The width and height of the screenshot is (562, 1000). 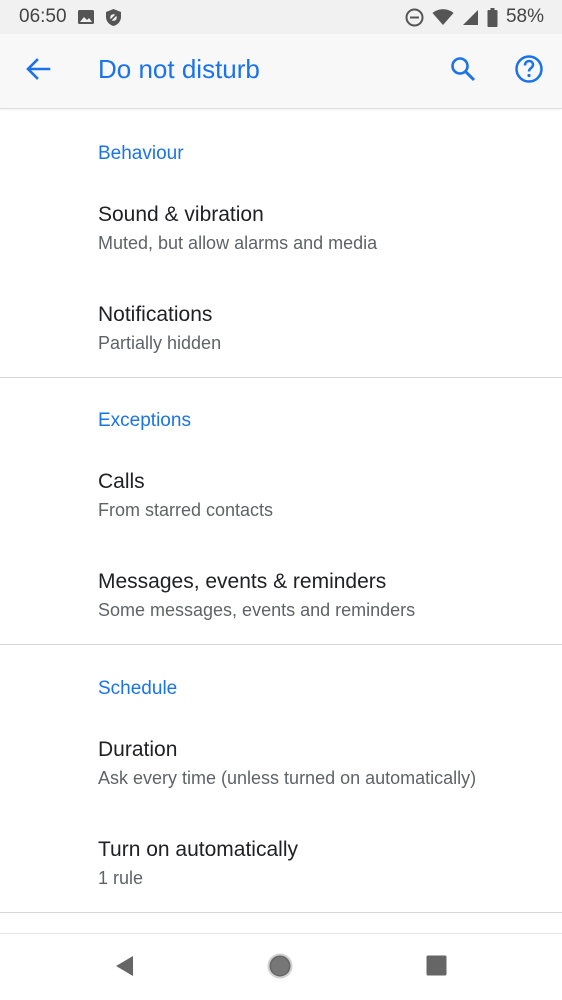 What do you see at coordinates (155, 314) in the screenshot?
I see `setting-title: Notifications` at bounding box center [155, 314].